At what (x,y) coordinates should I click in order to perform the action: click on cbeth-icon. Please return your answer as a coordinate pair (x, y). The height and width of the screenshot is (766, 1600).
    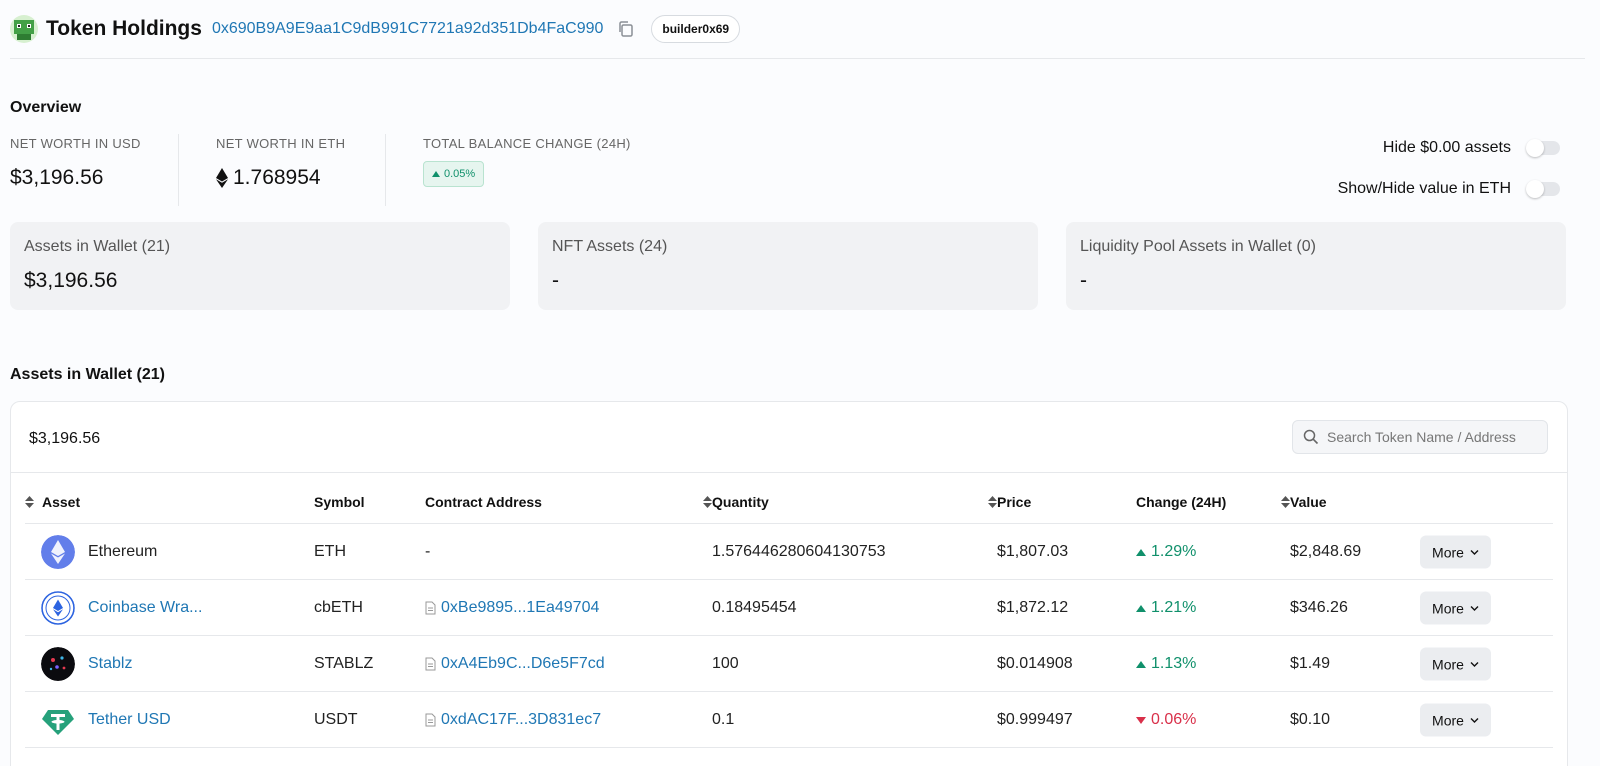
    Looking at the image, I should click on (58, 608).